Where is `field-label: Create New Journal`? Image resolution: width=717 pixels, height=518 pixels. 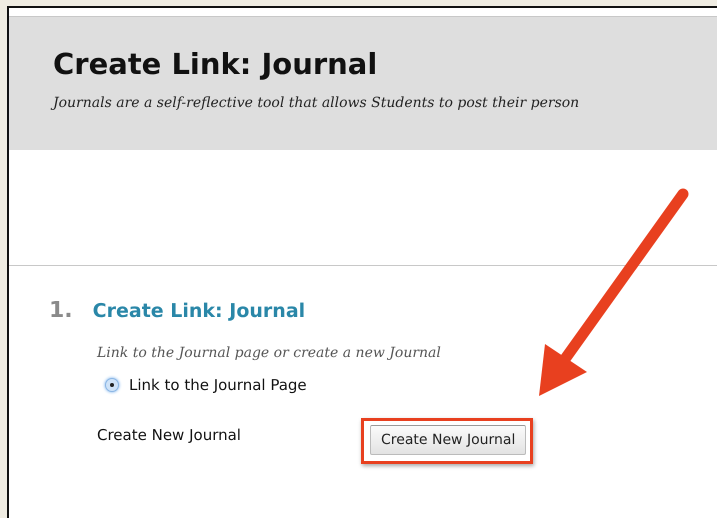
field-label: Create New Journal is located at coordinates (169, 435).